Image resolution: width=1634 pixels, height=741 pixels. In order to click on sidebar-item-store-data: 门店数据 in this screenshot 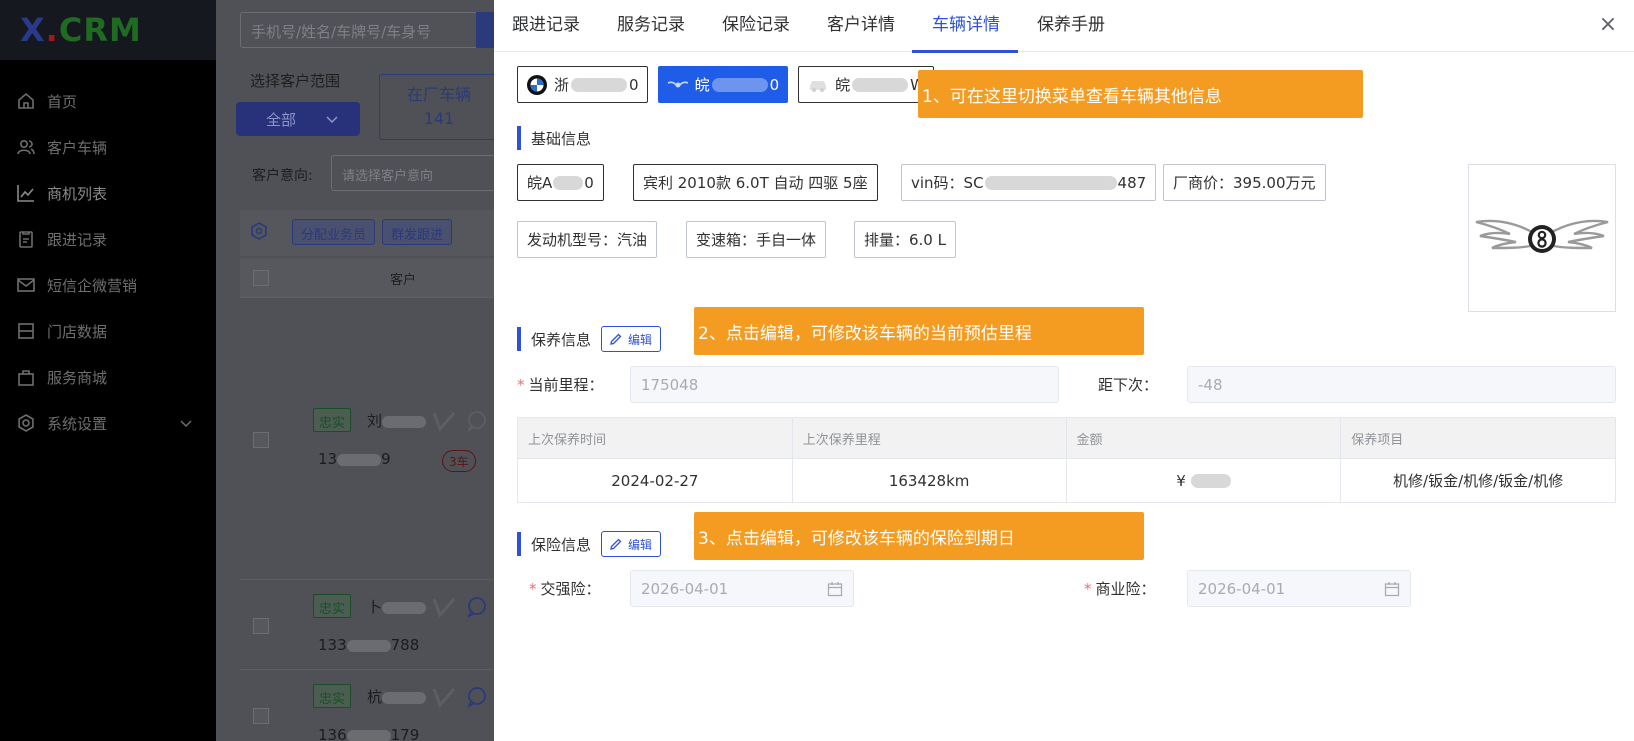, I will do `click(108, 331)`.